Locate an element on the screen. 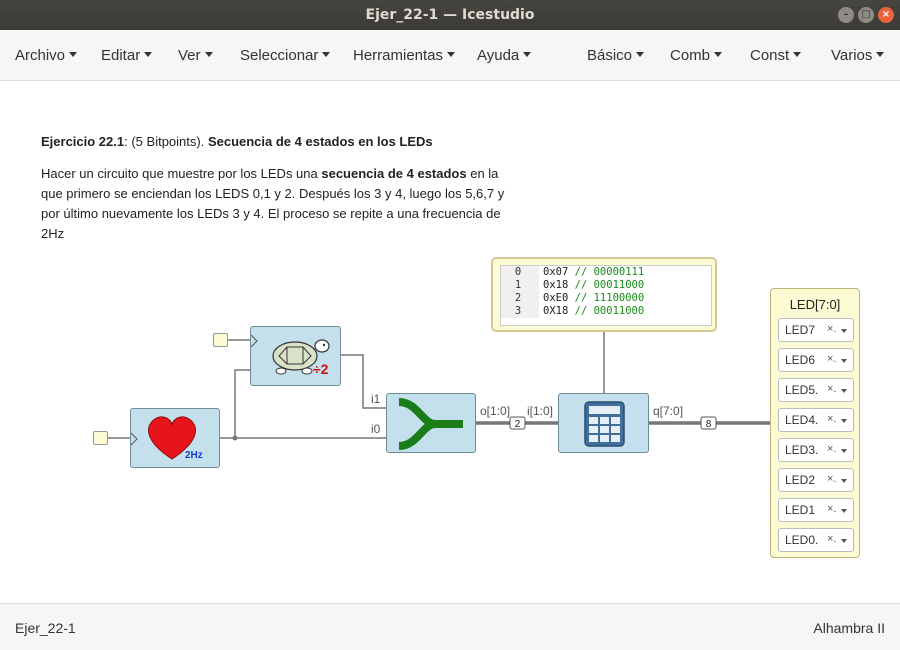 This screenshot has height=650, width=900. table-icon is located at coordinates (604, 424).